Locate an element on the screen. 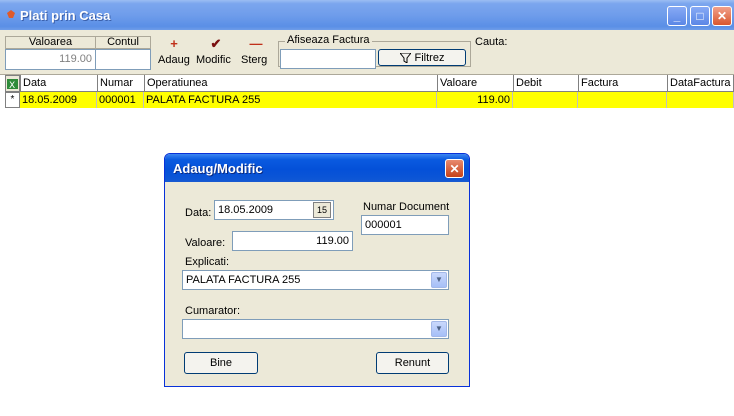 This screenshot has width=734, height=416. col-header-debit: Debit is located at coordinates (545, 83).